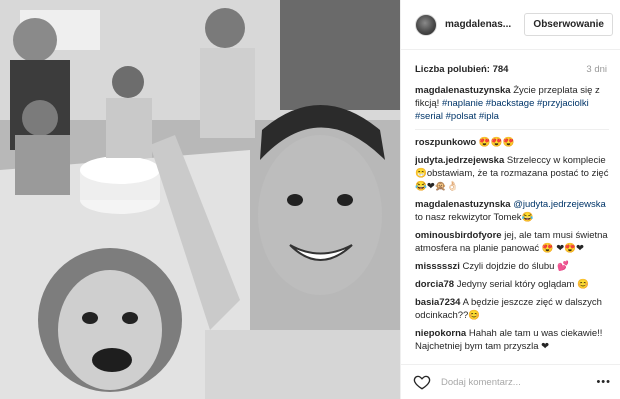  What do you see at coordinates (515, 266) in the screenshot?
I see `comment-text: Czyli dojdzie do ślubu 💕` at bounding box center [515, 266].